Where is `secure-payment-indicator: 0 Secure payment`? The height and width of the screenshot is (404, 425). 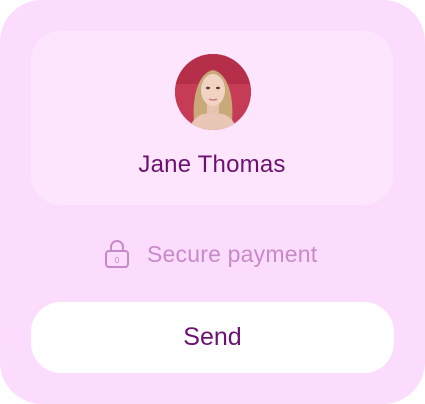 secure-payment-indicator: 0 Secure payment is located at coordinates (210, 254).